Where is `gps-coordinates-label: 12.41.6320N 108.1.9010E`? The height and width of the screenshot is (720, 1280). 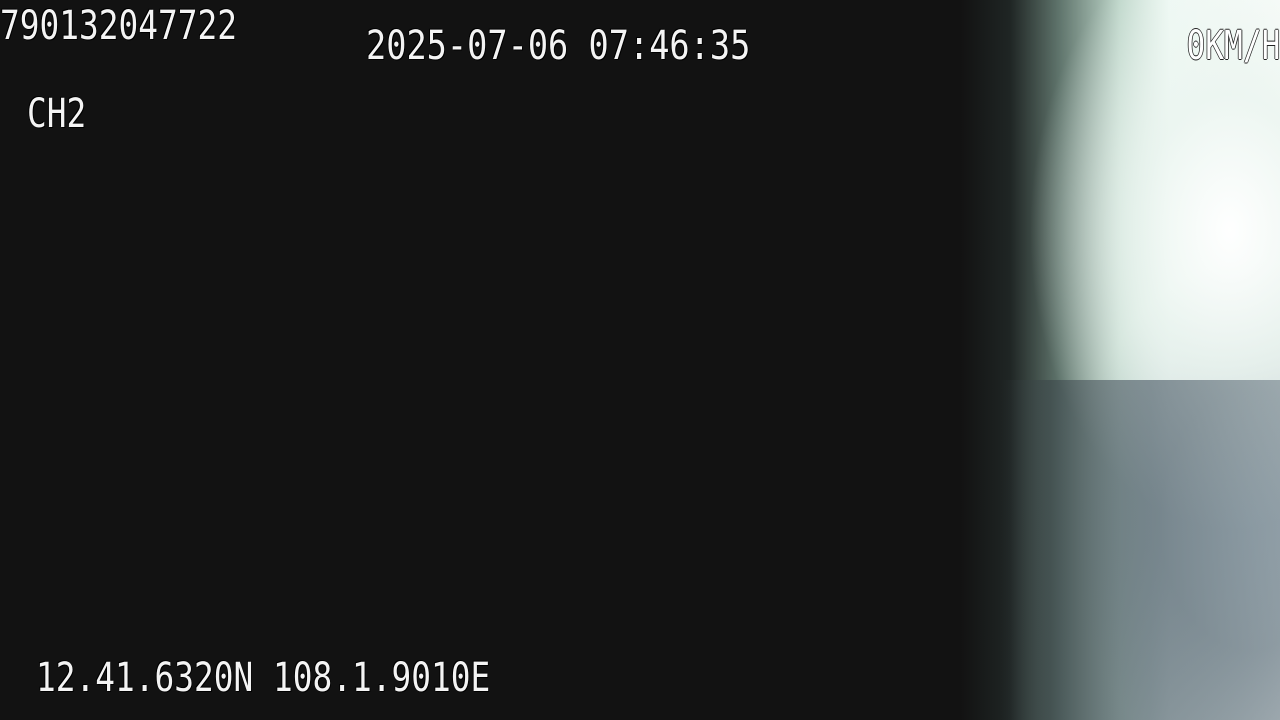
gps-coordinates-label: 12.41.6320N 108.1.9010E is located at coordinates (263, 678).